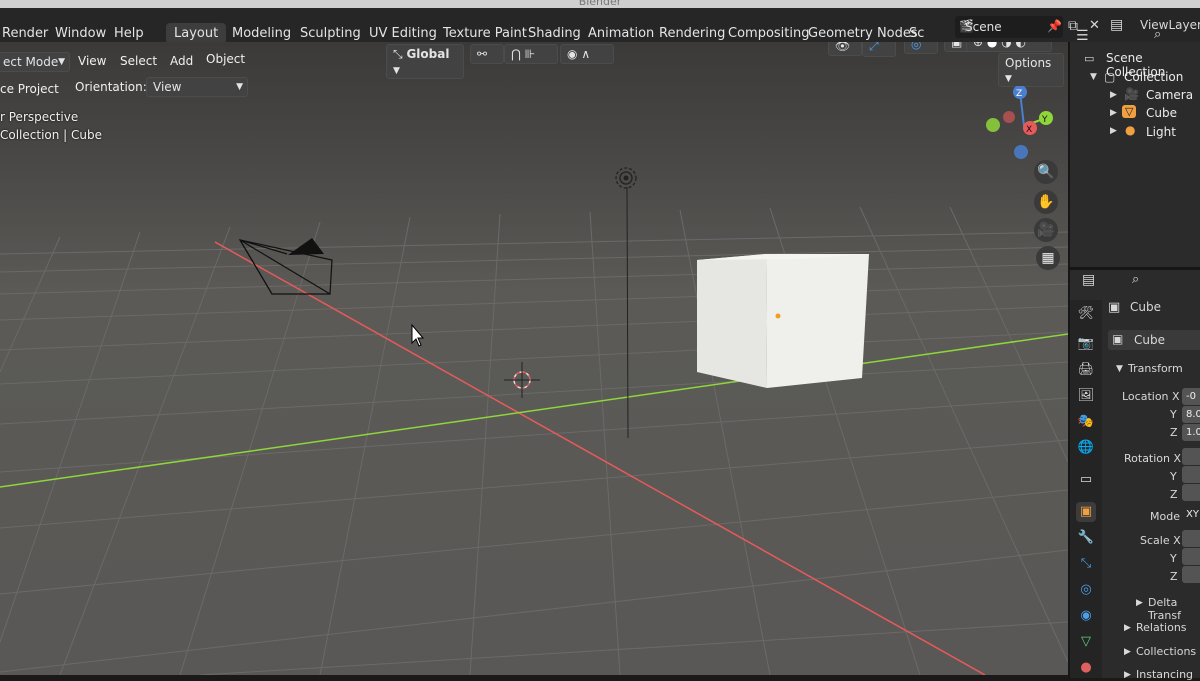  I want to click on data-tab-icon: ▽, so click(1086, 642).